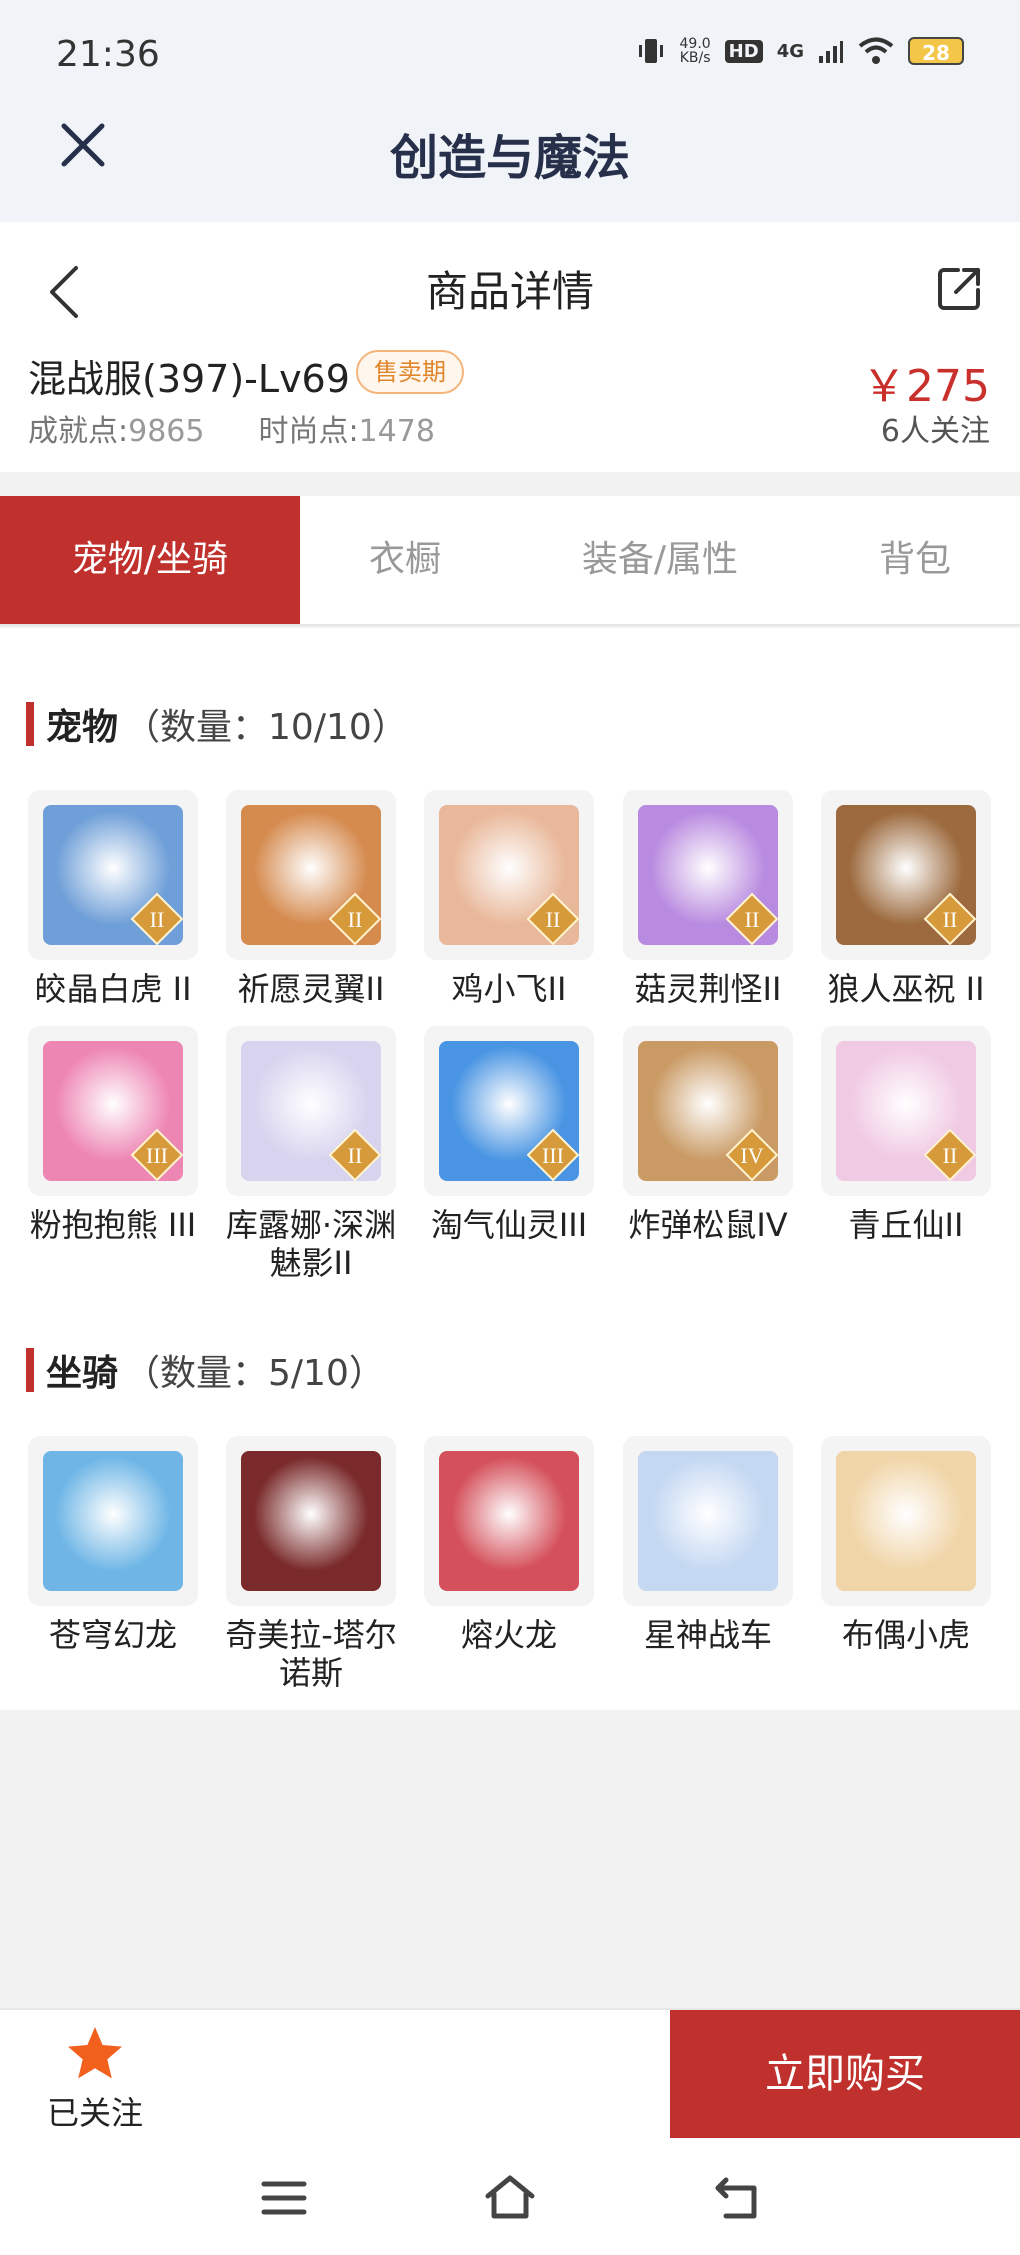 This screenshot has height=2255, width=1020. I want to click on pet-item: II 库露娜·深渊魅影II, so click(311, 1154).